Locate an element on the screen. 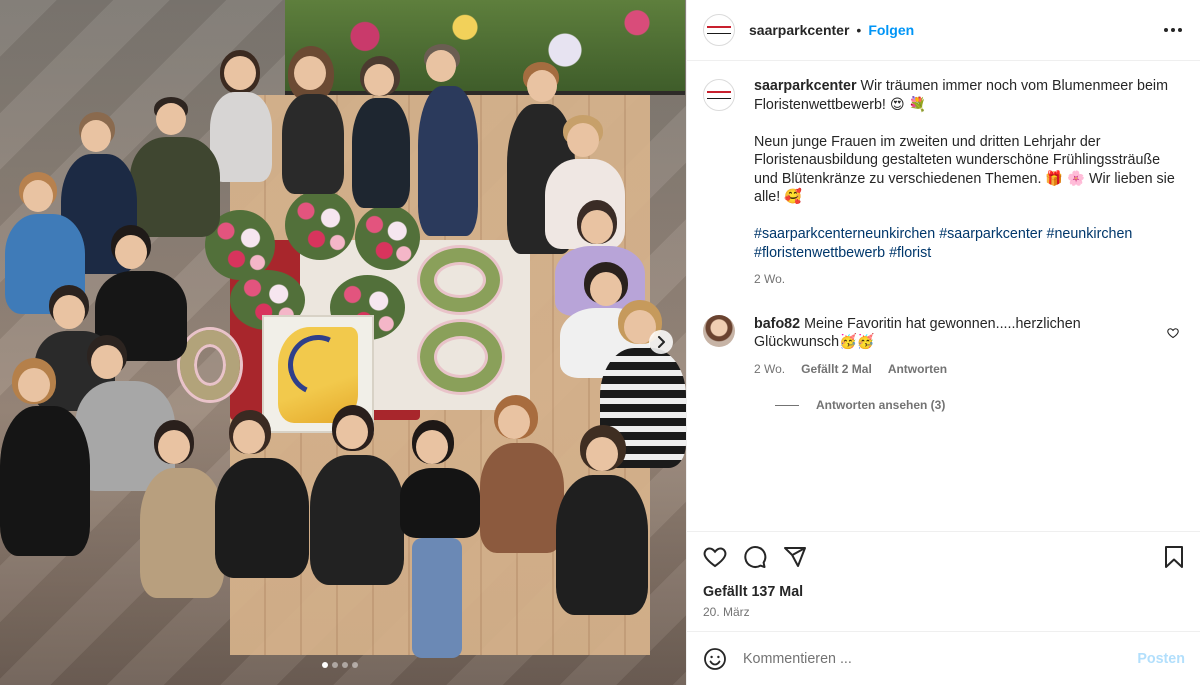 The height and width of the screenshot is (685, 1200). post-header: saarparkcenter • Folgen is located at coordinates (943, 30).